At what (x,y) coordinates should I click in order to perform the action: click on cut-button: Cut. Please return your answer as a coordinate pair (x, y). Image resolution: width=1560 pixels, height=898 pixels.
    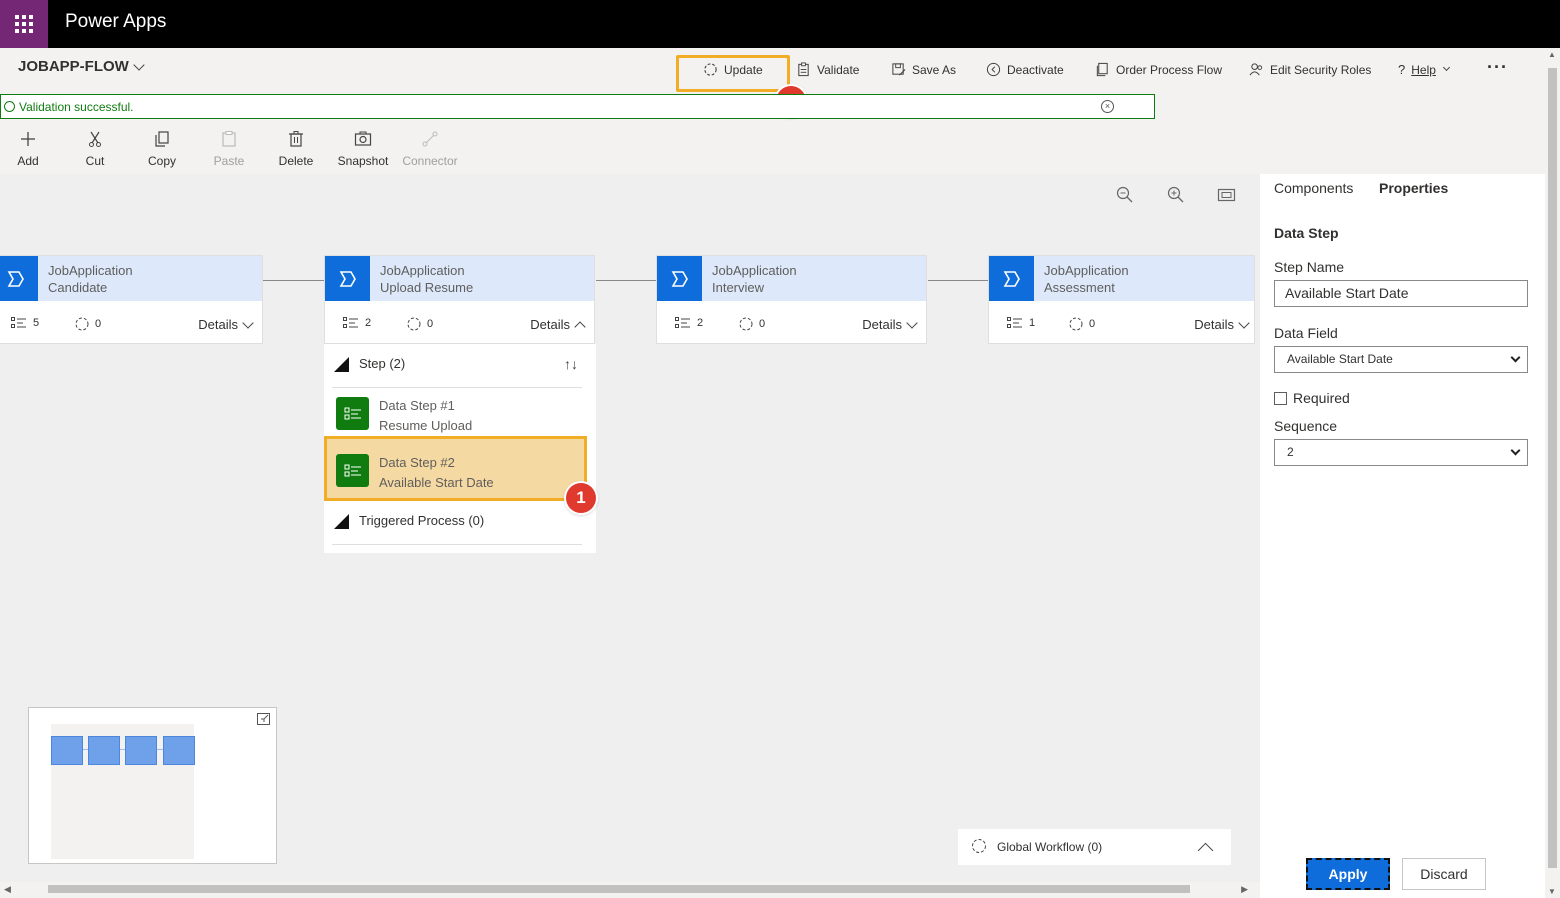
    Looking at the image, I should click on (95, 149).